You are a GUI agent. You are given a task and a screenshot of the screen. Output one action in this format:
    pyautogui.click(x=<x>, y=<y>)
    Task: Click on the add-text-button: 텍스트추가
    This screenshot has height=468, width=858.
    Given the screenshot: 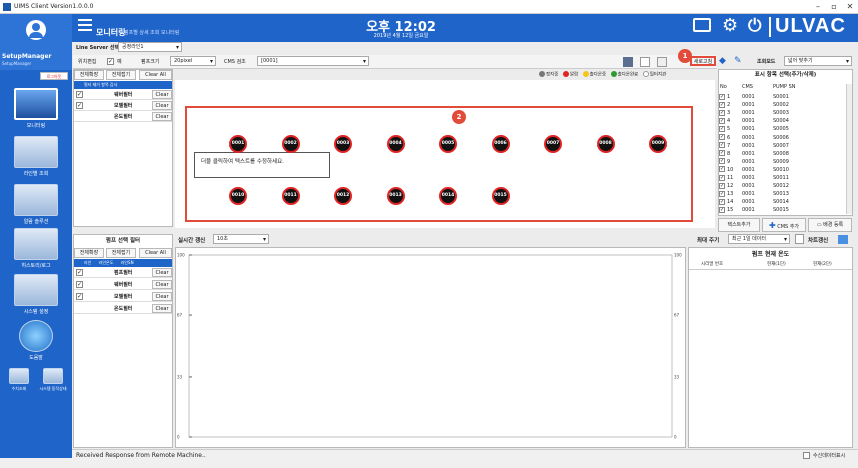 What is the action you would take?
    pyautogui.click(x=739, y=225)
    